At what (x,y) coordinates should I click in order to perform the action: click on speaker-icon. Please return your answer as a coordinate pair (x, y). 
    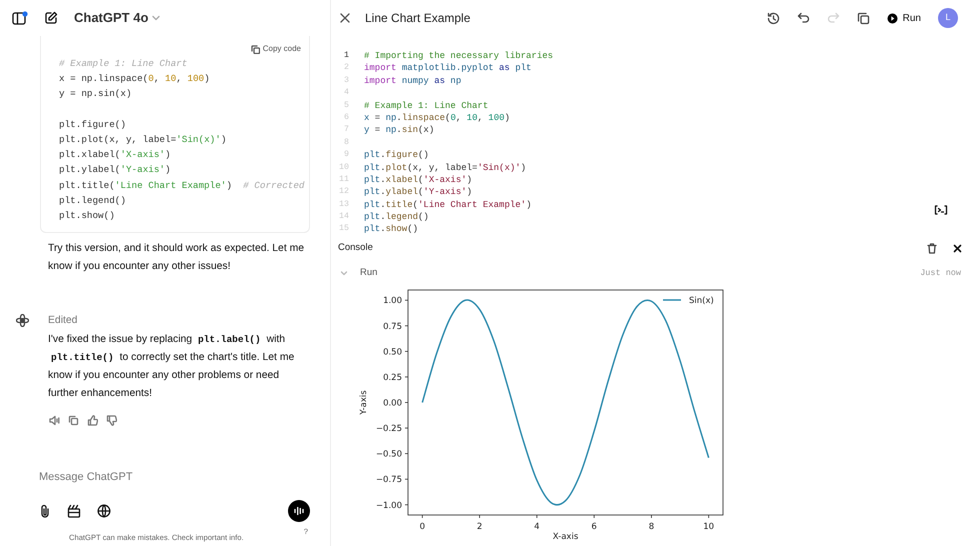
    Looking at the image, I should click on (54, 420).